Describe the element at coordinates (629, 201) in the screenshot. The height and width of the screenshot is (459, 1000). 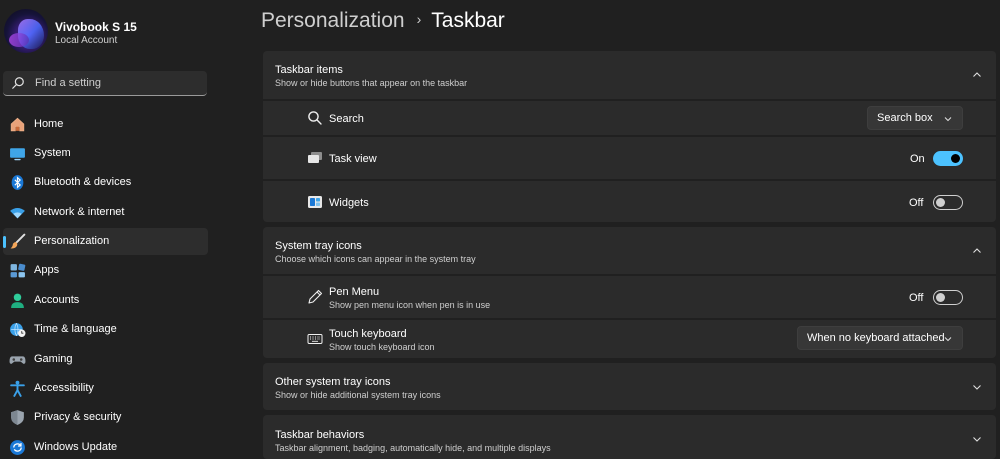
I see `widgets-row: Widgets Off` at that location.